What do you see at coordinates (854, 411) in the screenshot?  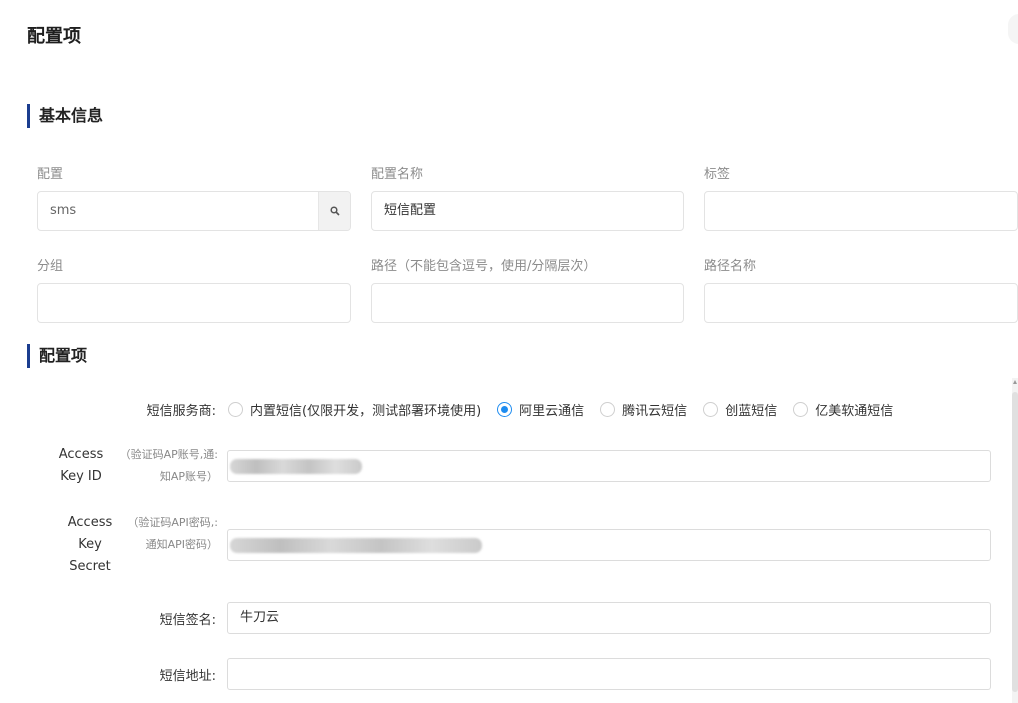 I see `radio-label: 亿美软通短信` at bounding box center [854, 411].